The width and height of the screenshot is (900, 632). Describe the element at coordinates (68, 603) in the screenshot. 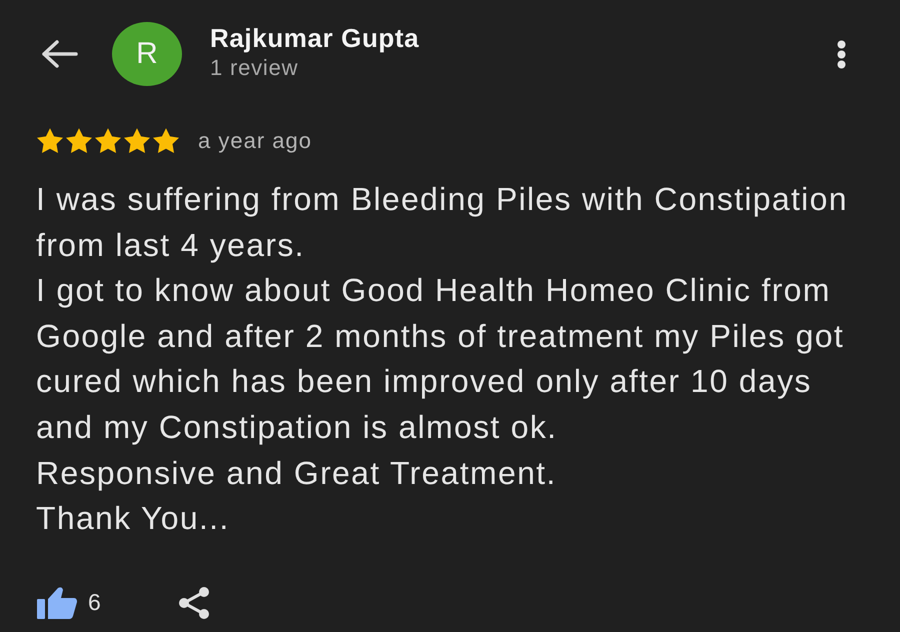

I see `like-button: 6` at that location.